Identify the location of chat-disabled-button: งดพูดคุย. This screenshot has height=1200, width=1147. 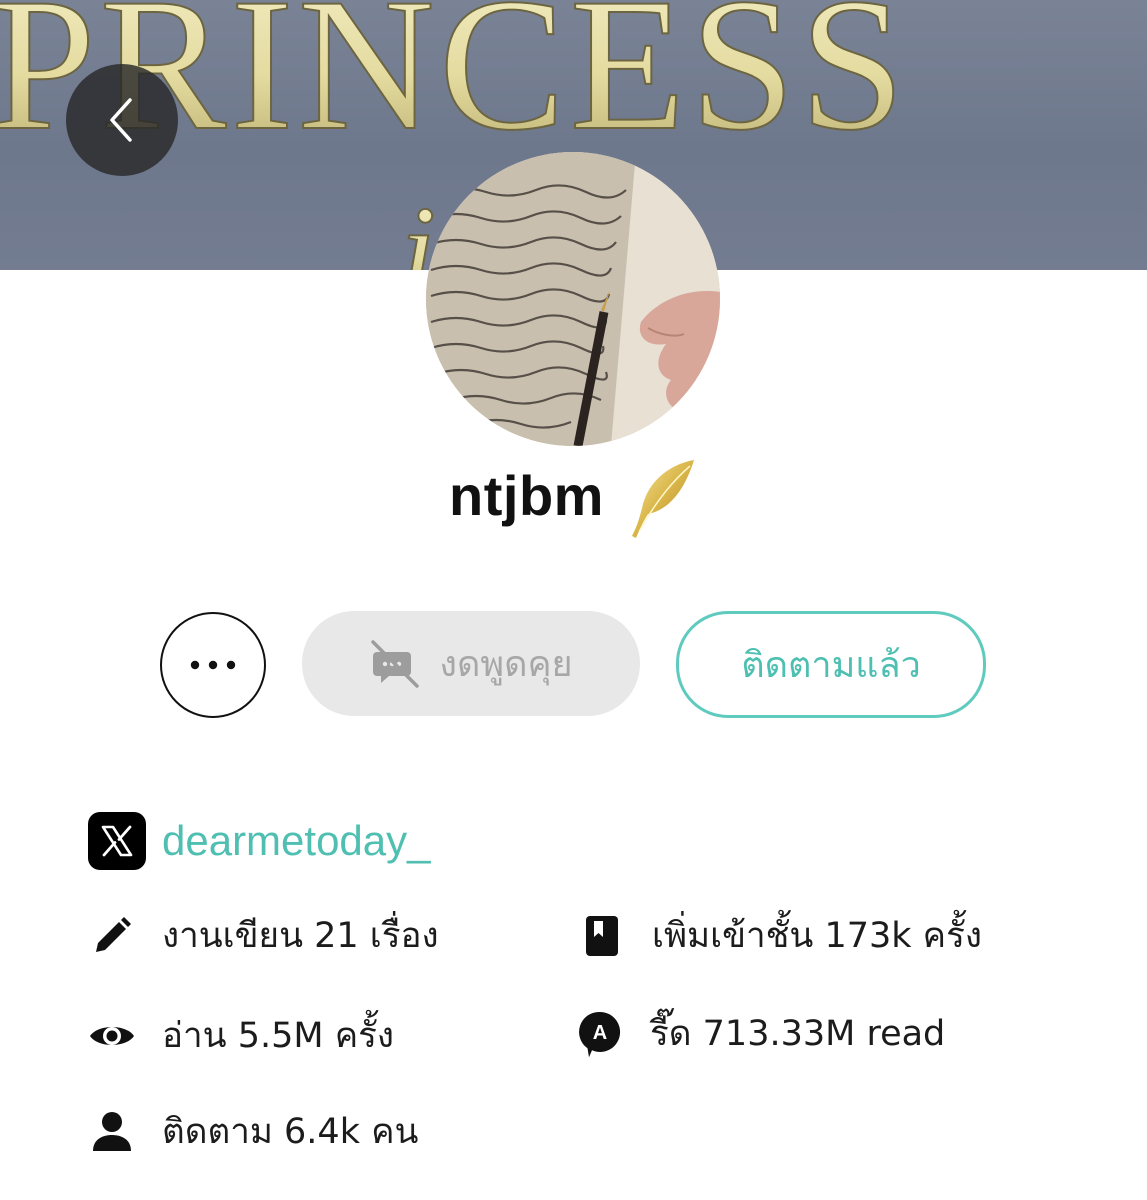
(471, 663).